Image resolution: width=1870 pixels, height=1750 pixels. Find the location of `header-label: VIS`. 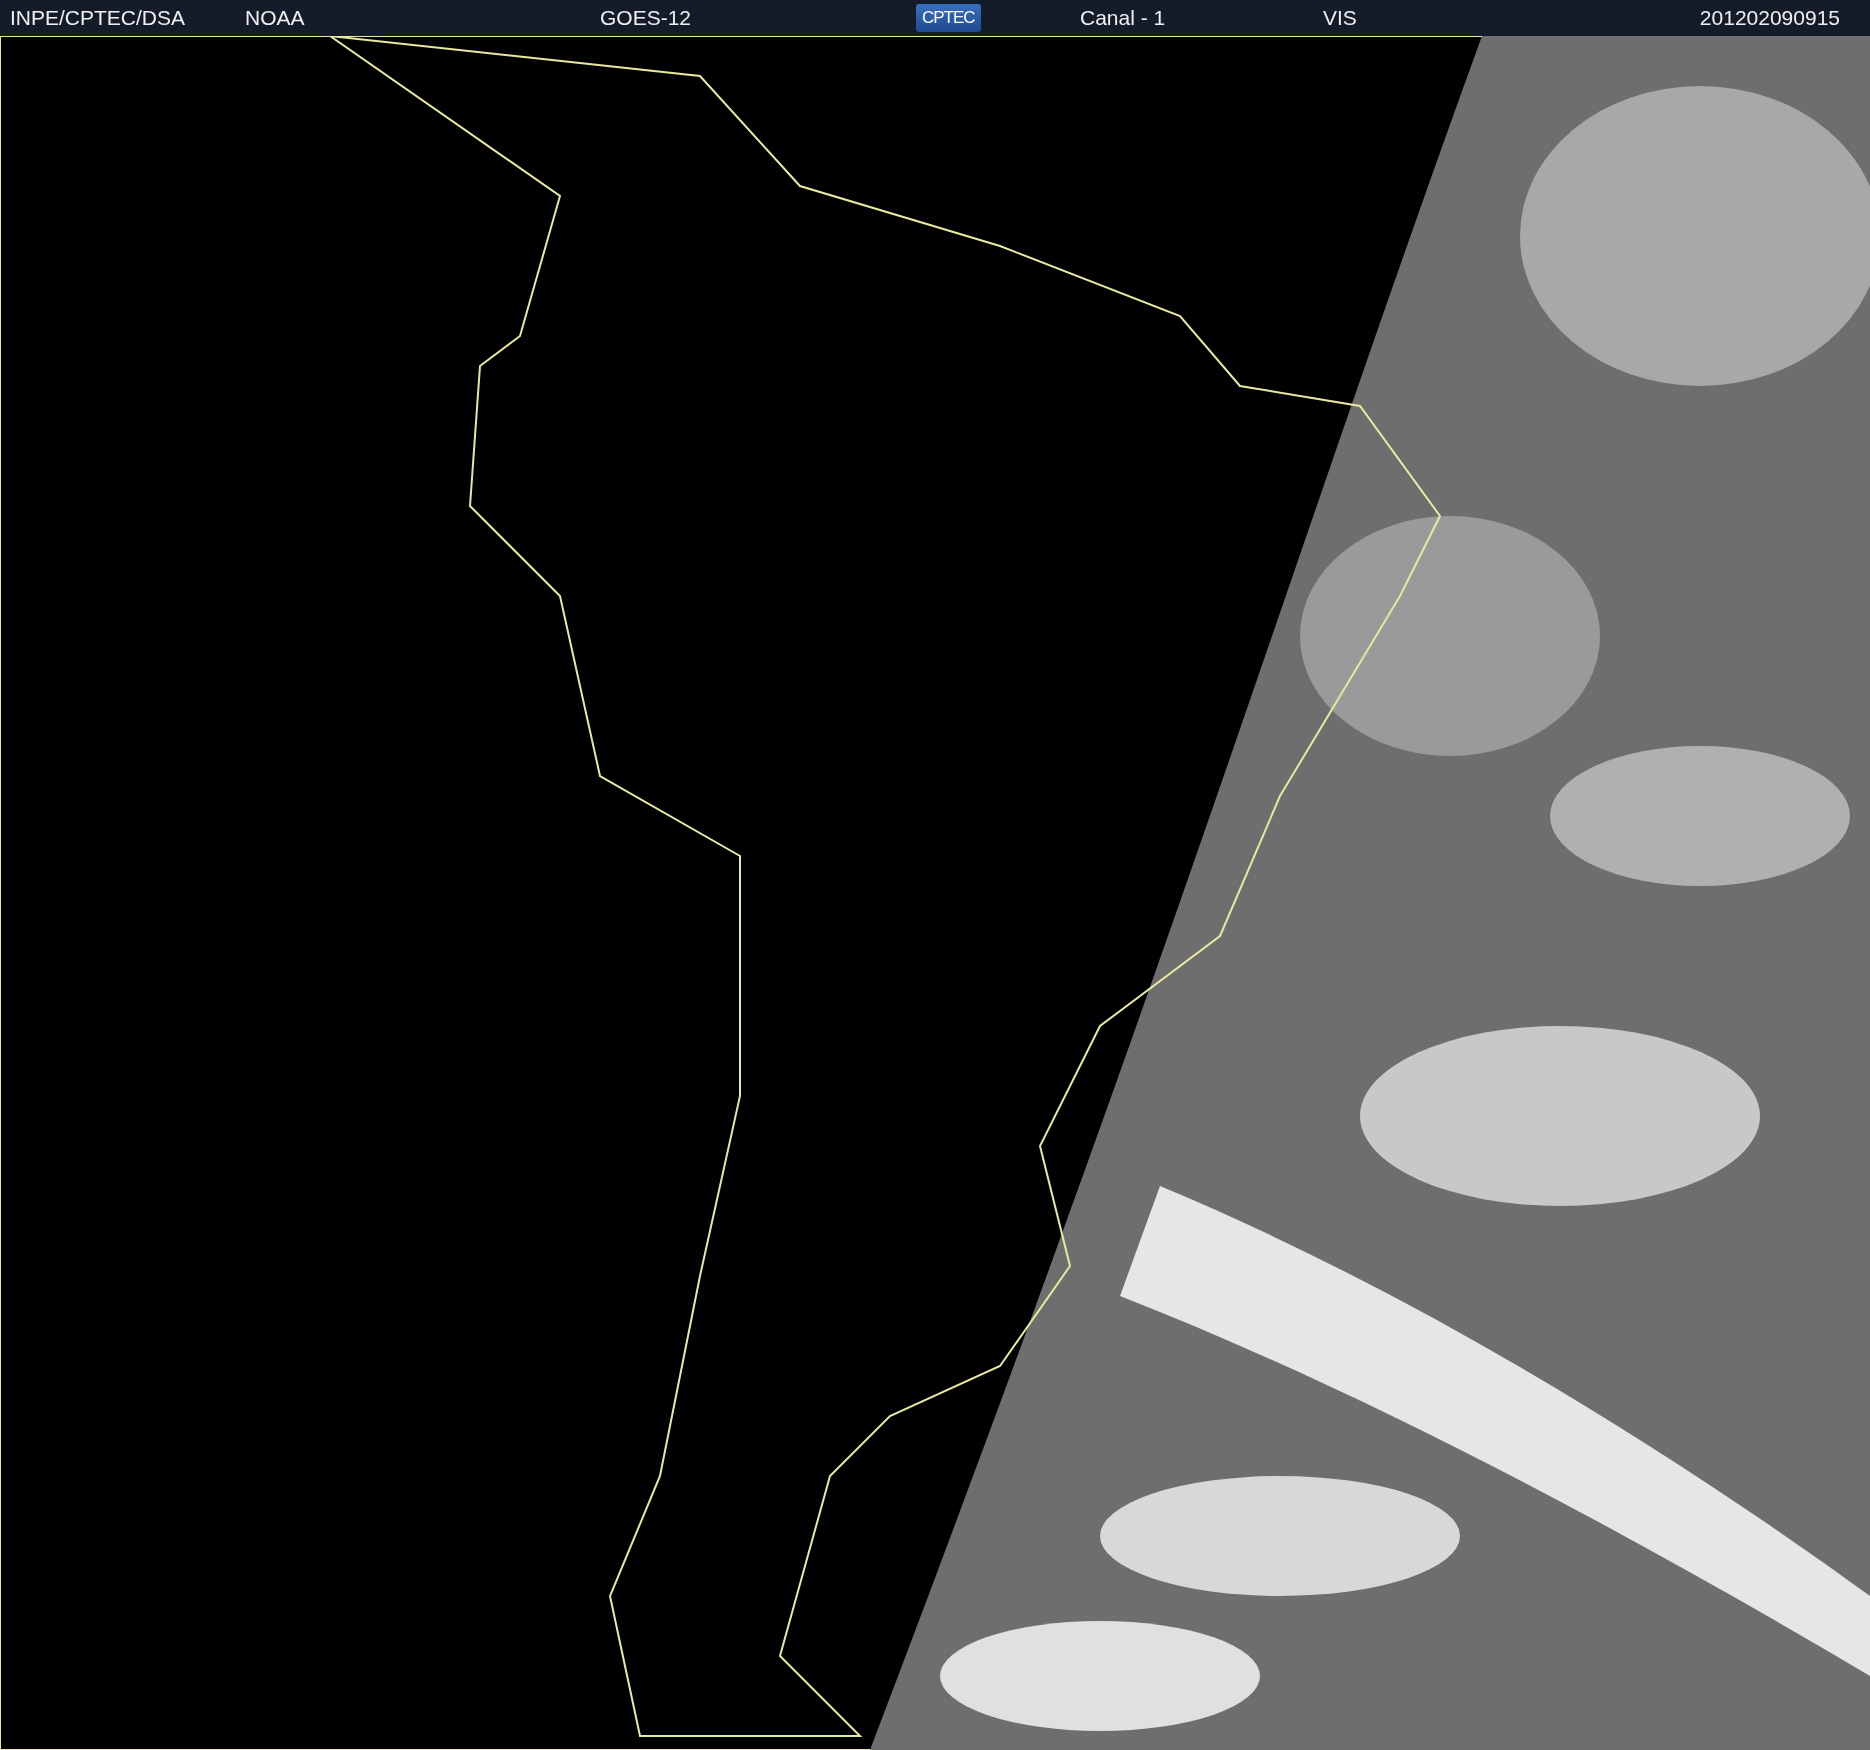

header-label: VIS is located at coordinates (1340, 18).